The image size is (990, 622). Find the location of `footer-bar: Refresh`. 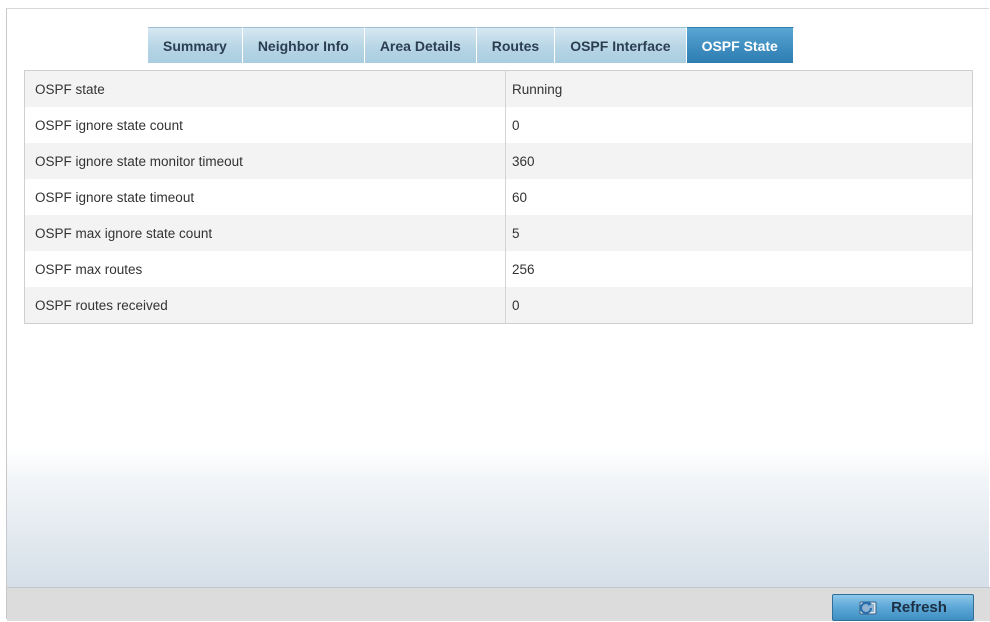

footer-bar: Refresh is located at coordinates (498, 604).